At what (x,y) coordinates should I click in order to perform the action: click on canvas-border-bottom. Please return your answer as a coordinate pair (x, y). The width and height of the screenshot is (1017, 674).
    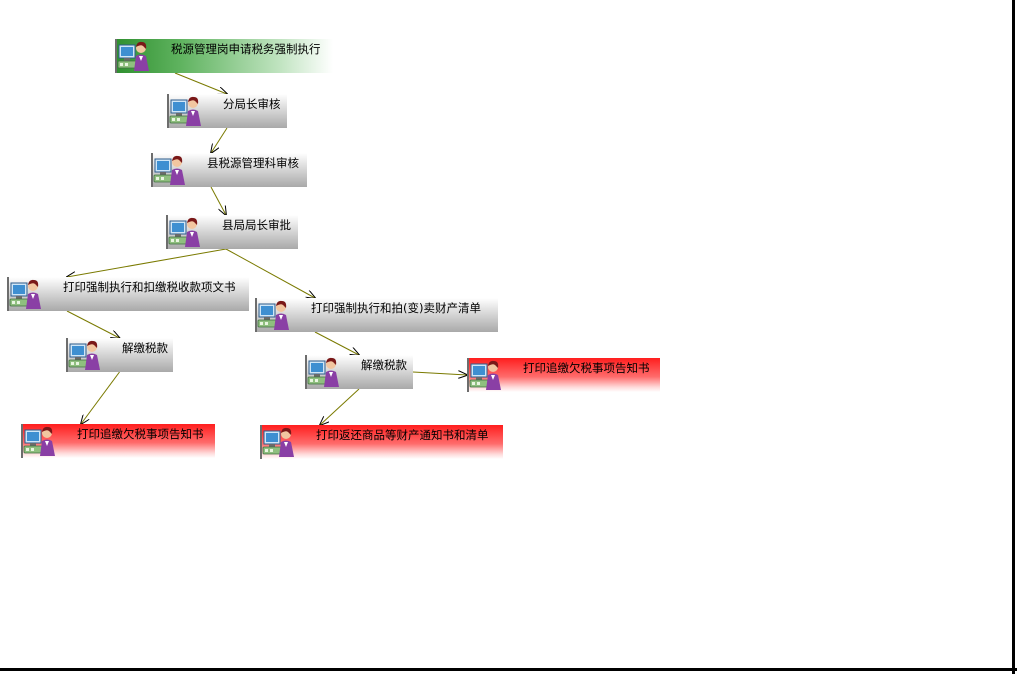
    Looking at the image, I should click on (508, 669).